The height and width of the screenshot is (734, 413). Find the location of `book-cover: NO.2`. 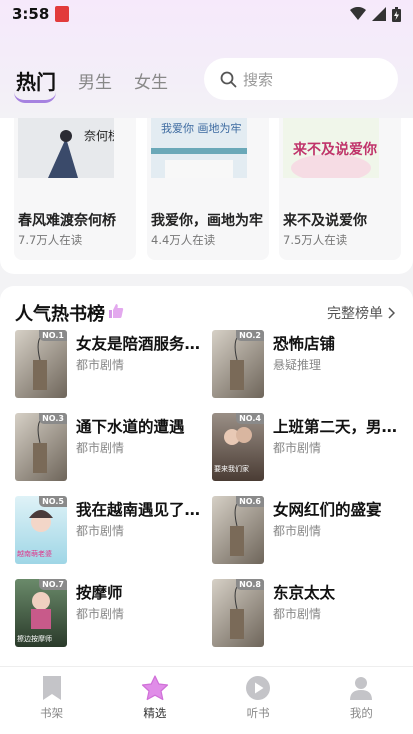

book-cover: NO.2 is located at coordinates (238, 364).